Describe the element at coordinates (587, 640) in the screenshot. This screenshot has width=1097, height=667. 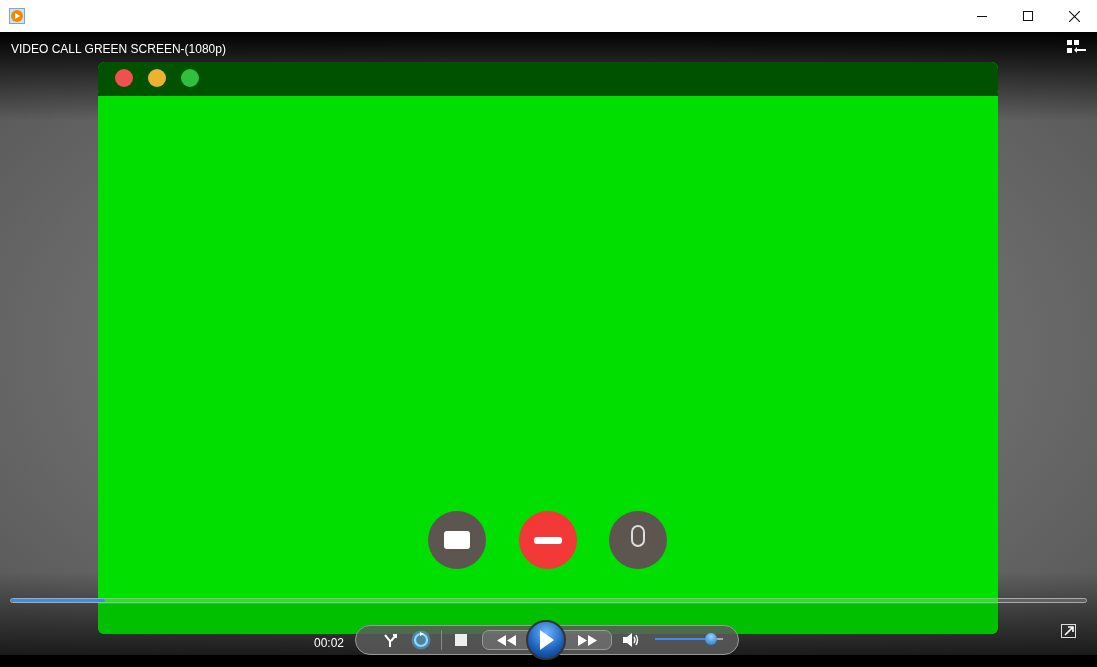
I see `next-button` at that location.